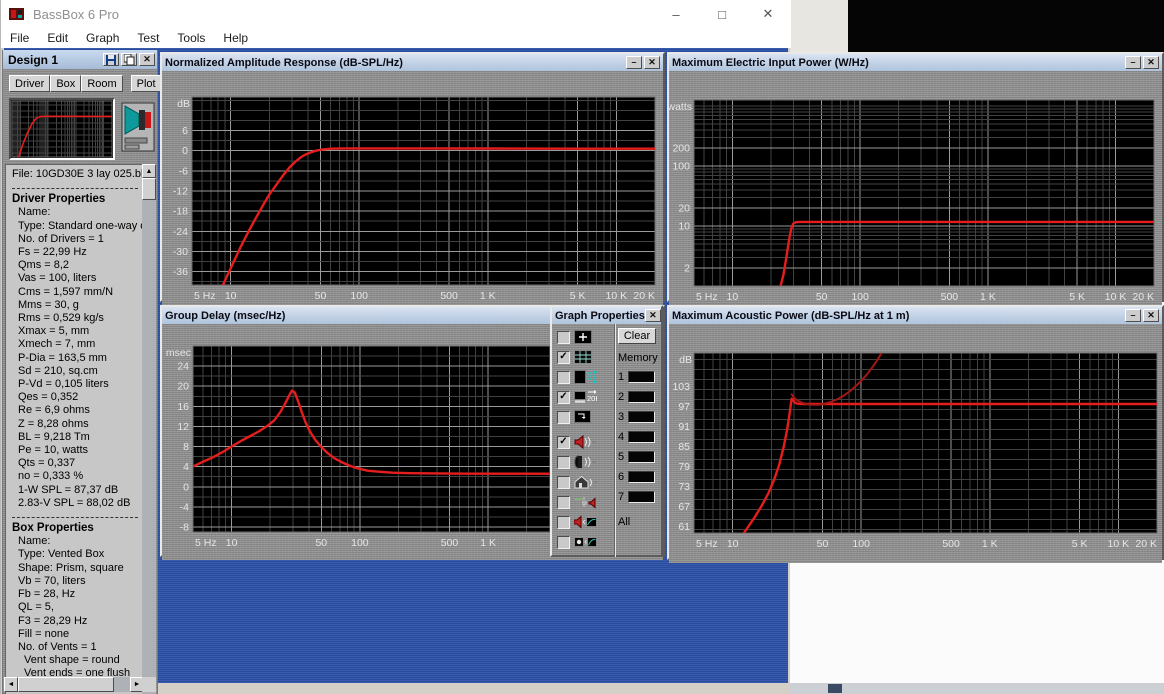 Image resolution: width=1164 pixels, height=694 pixels. Describe the element at coordinates (66, 684) in the screenshot. I see `horizontal-scroll-thumb` at that location.